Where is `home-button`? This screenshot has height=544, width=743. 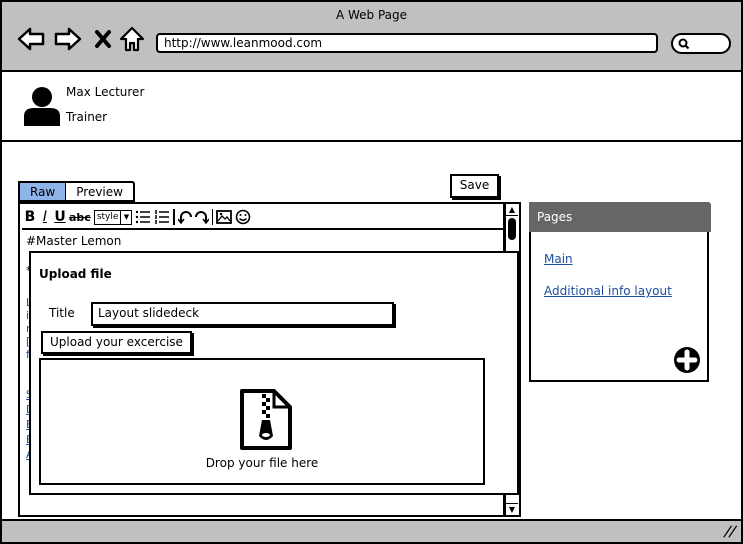 home-button is located at coordinates (132, 39).